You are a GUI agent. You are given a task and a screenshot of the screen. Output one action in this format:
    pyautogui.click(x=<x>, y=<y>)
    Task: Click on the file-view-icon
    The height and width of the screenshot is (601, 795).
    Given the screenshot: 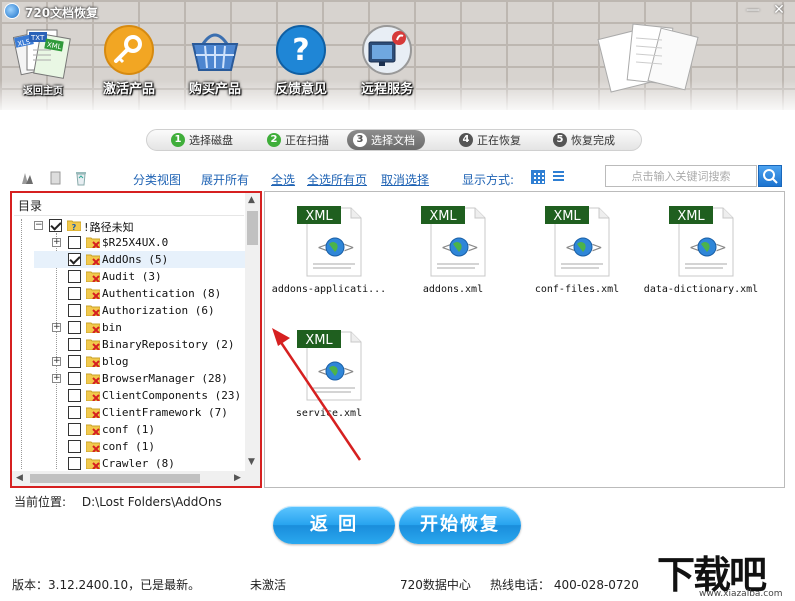 What is the action you would take?
    pyautogui.click(x=55, y=178)
    